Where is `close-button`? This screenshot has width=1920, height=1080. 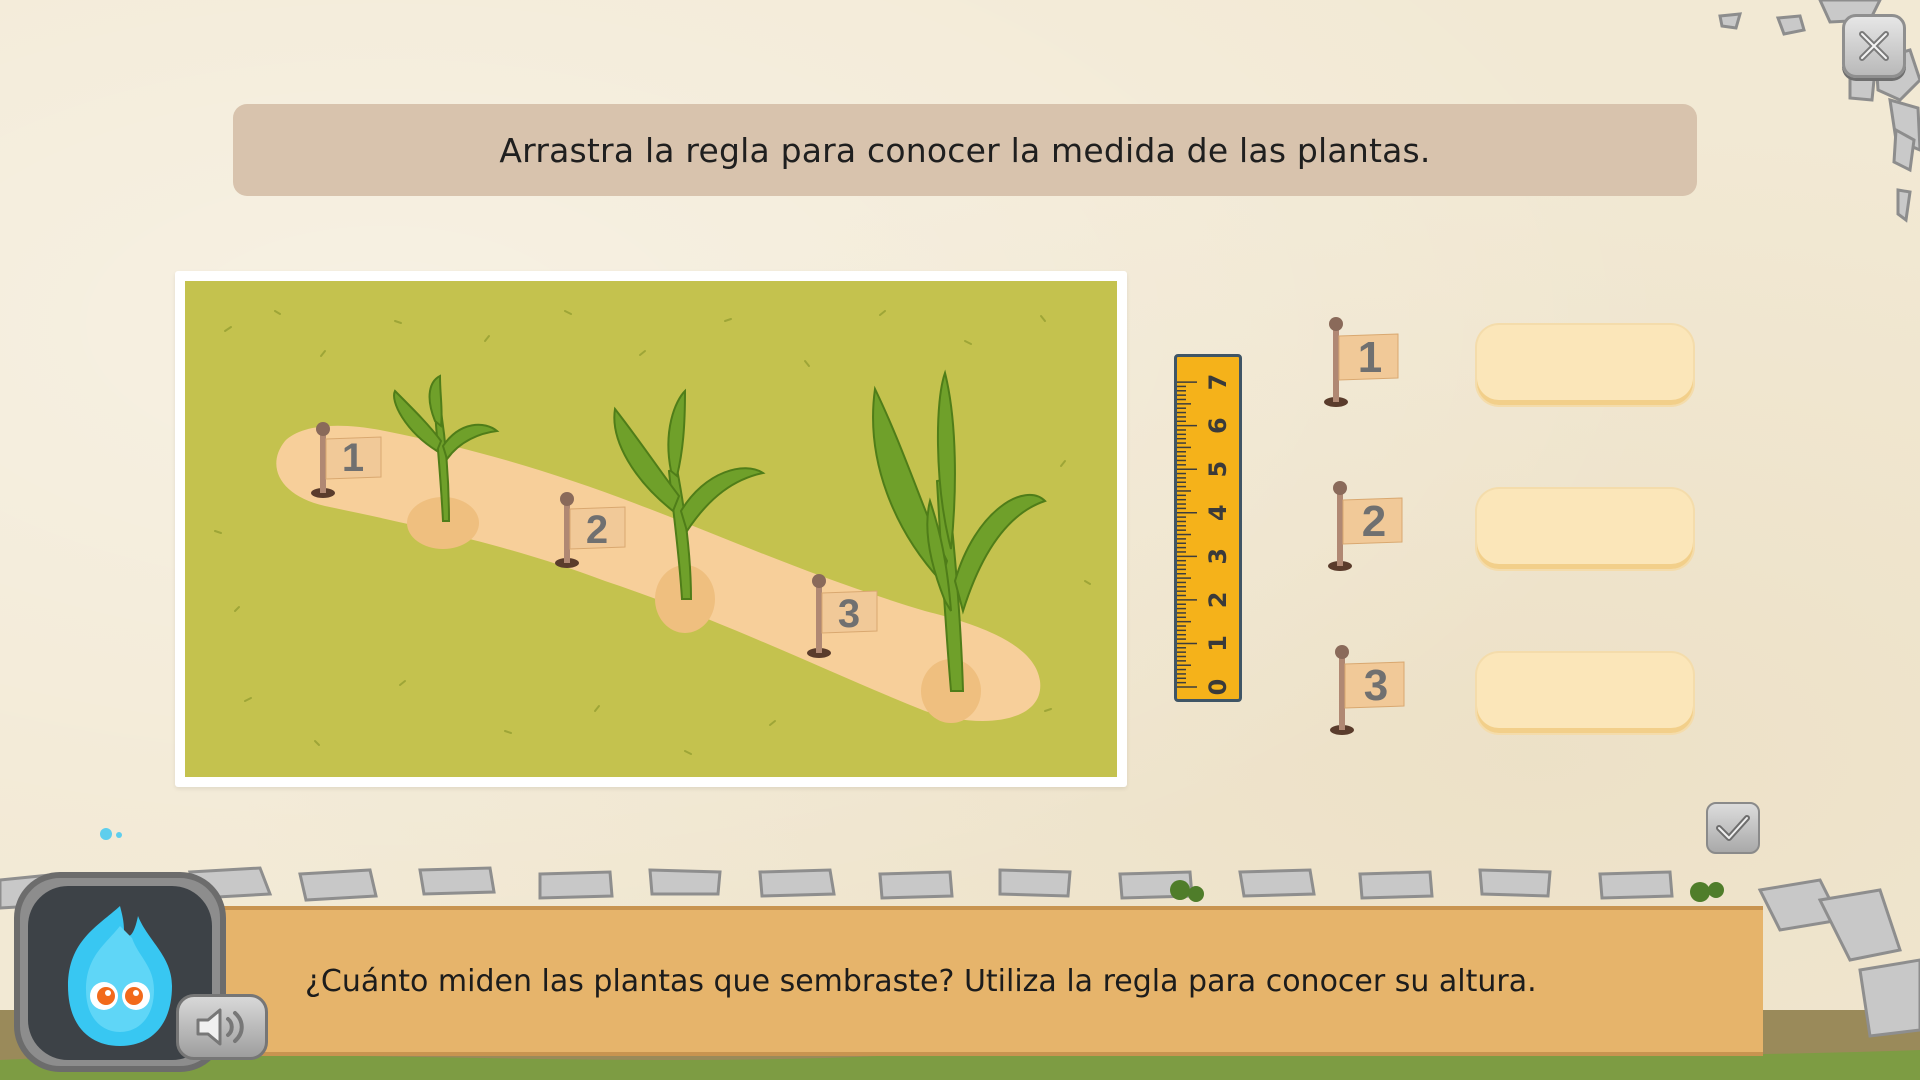
close-button is located at coordinates (1874, 46).